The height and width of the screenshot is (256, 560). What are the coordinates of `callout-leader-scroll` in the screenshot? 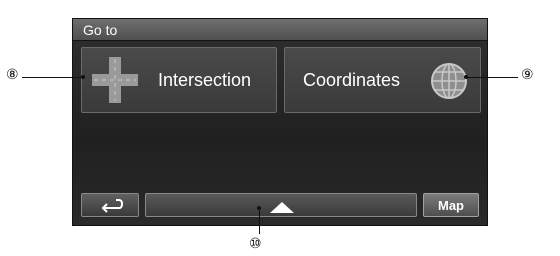 It's located at (259, 221).